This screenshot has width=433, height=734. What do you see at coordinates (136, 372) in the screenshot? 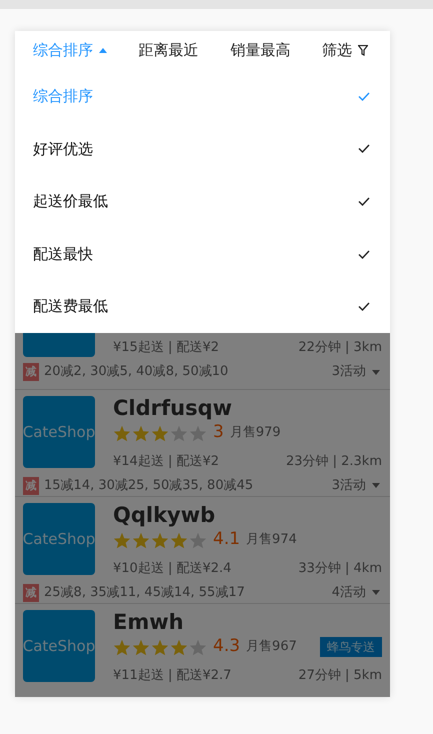
I see `promo-text: 20减2, 30减5, 40减8, 50减10` at bounding box center [136, 372].